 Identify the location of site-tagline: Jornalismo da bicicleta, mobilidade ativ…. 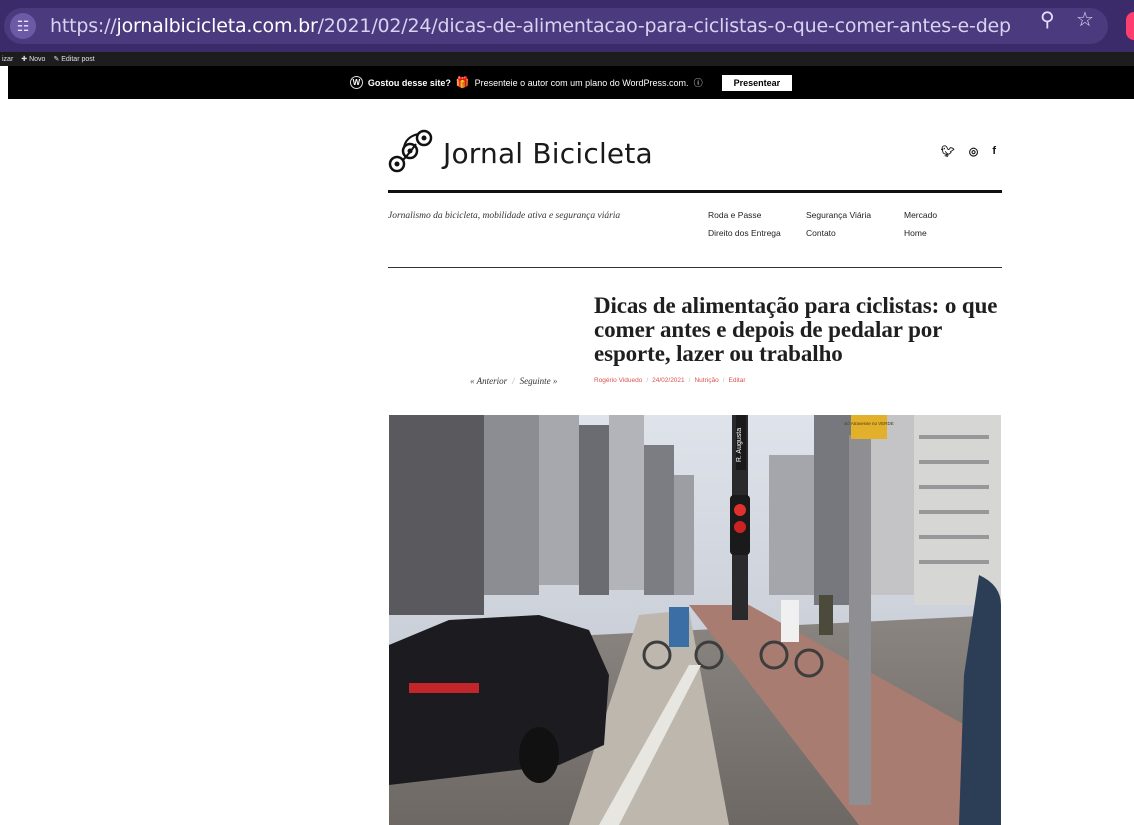
(504, 216).